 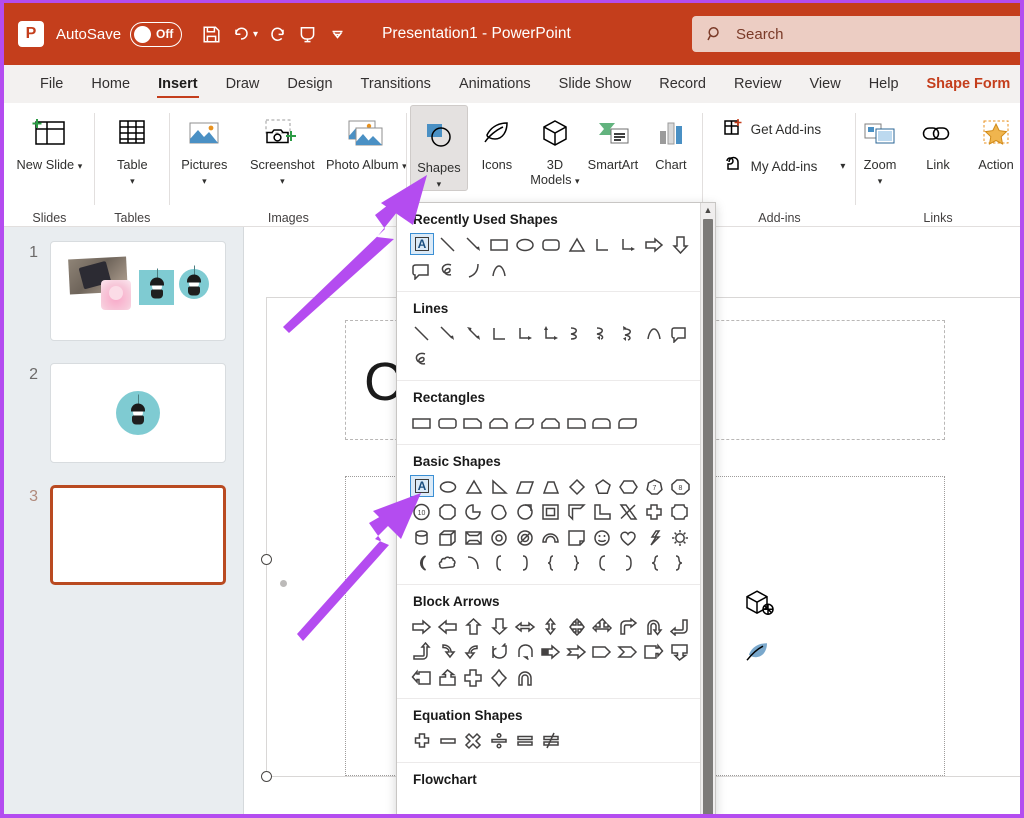 What do you see at coordinates (51, 84) in the screenshot?
I see `tab-file: File` at bounding box center [51, 84].